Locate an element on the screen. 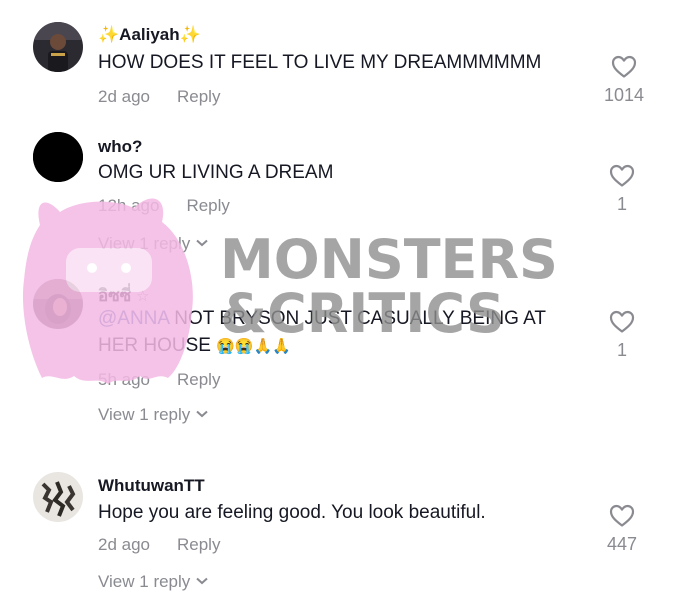  group-photo-icon is located at coordinates (58, 497).